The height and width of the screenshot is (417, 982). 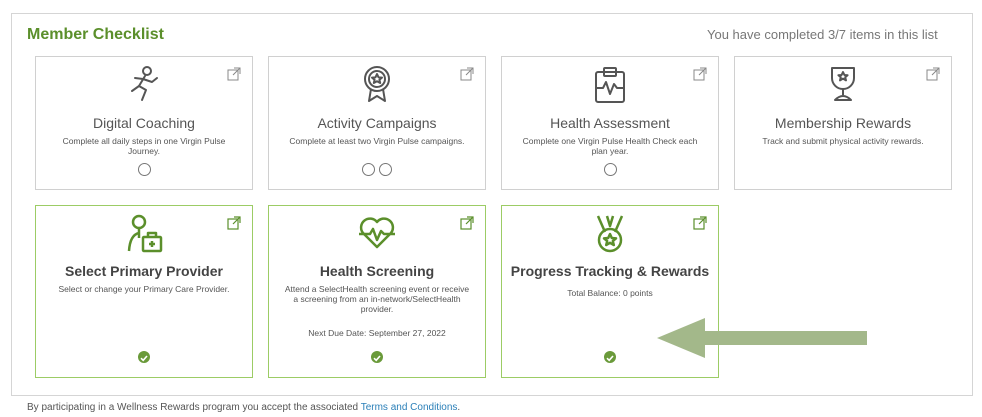 I want to click on clipboard-heartbeat-icon, so click(x=610, y=85).